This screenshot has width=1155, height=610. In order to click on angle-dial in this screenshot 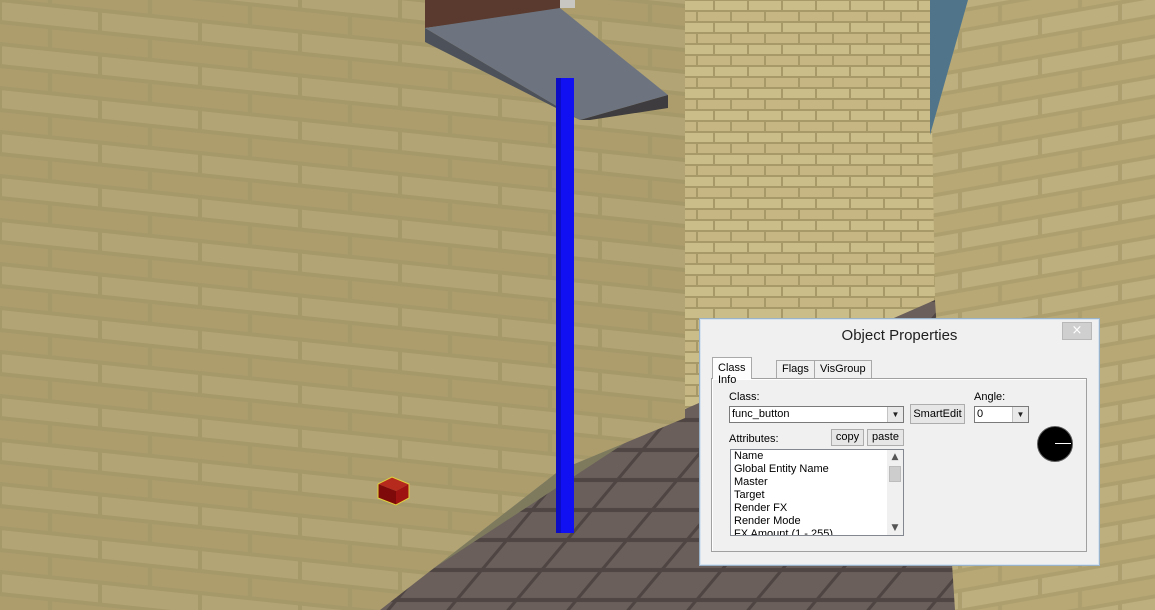, I will do `click(1055, 444)`.